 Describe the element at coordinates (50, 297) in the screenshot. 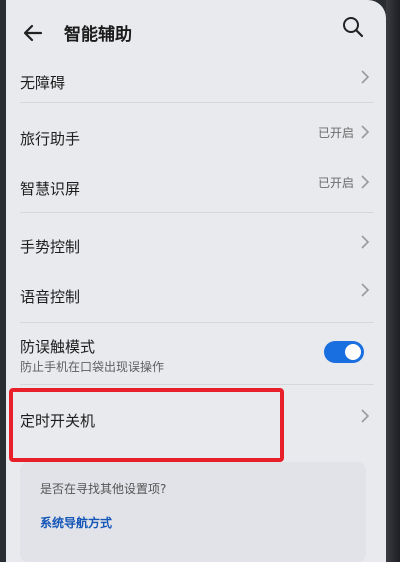

I see `settings-item-label: 语音控制` at that location.